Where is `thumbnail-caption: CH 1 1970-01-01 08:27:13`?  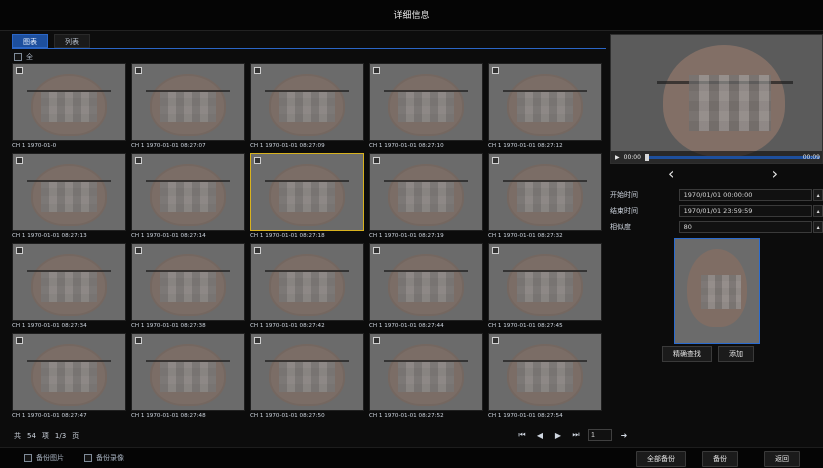 thumbnail-caption: CH 1 1970-01-01 08:27:13 is located at coordinates (49, 236).